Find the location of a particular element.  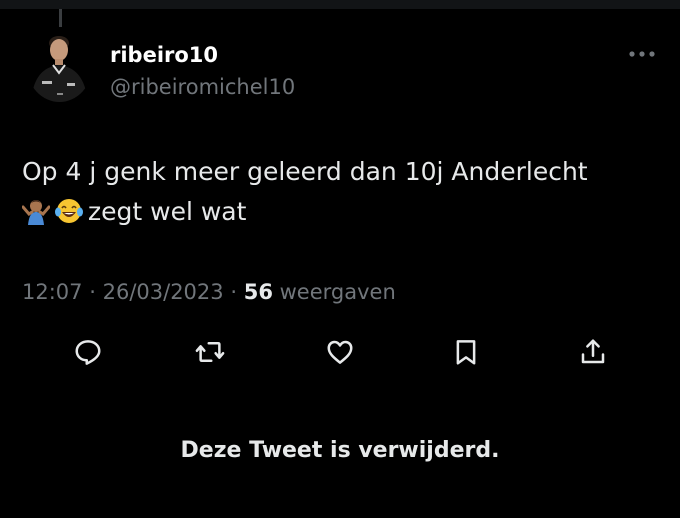

tweet-time: 12:07 is located at coordinates (52, 292).